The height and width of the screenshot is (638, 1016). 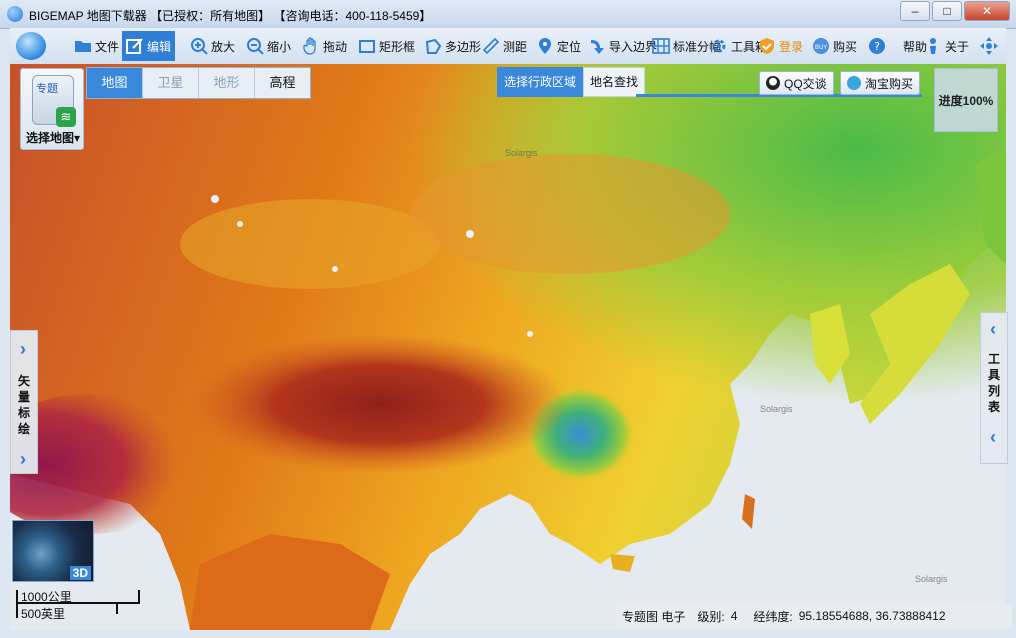 I want to click on tool-panel-label-2: 具, so click(x=993, y=375).